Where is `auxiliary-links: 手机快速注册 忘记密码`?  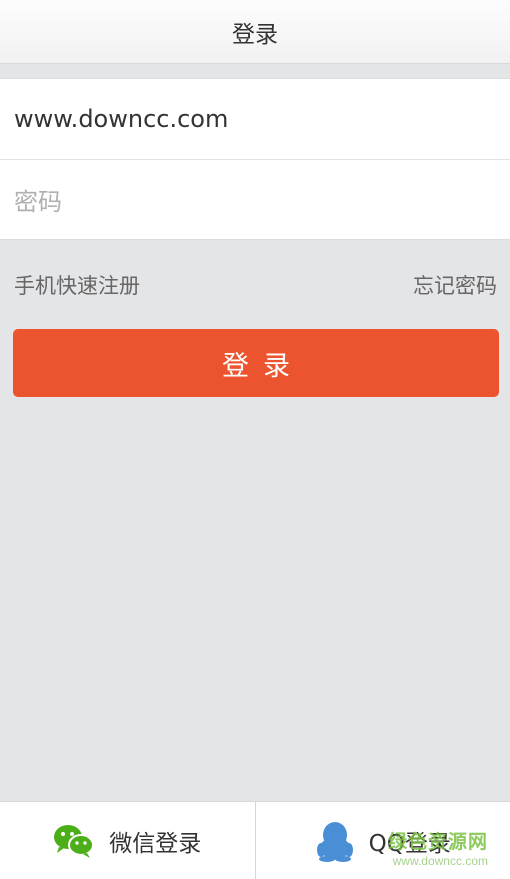 auxiliary-links: 手机快速注册 忘记密码 is located at coordinates (255, 285).